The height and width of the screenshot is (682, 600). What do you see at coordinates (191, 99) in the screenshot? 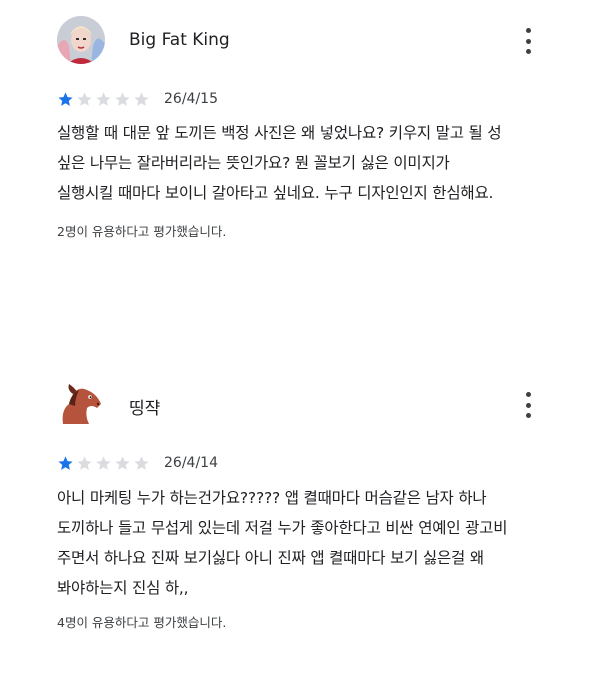
I see `review-date: 26/4/15` at bounding box center [191, 99].